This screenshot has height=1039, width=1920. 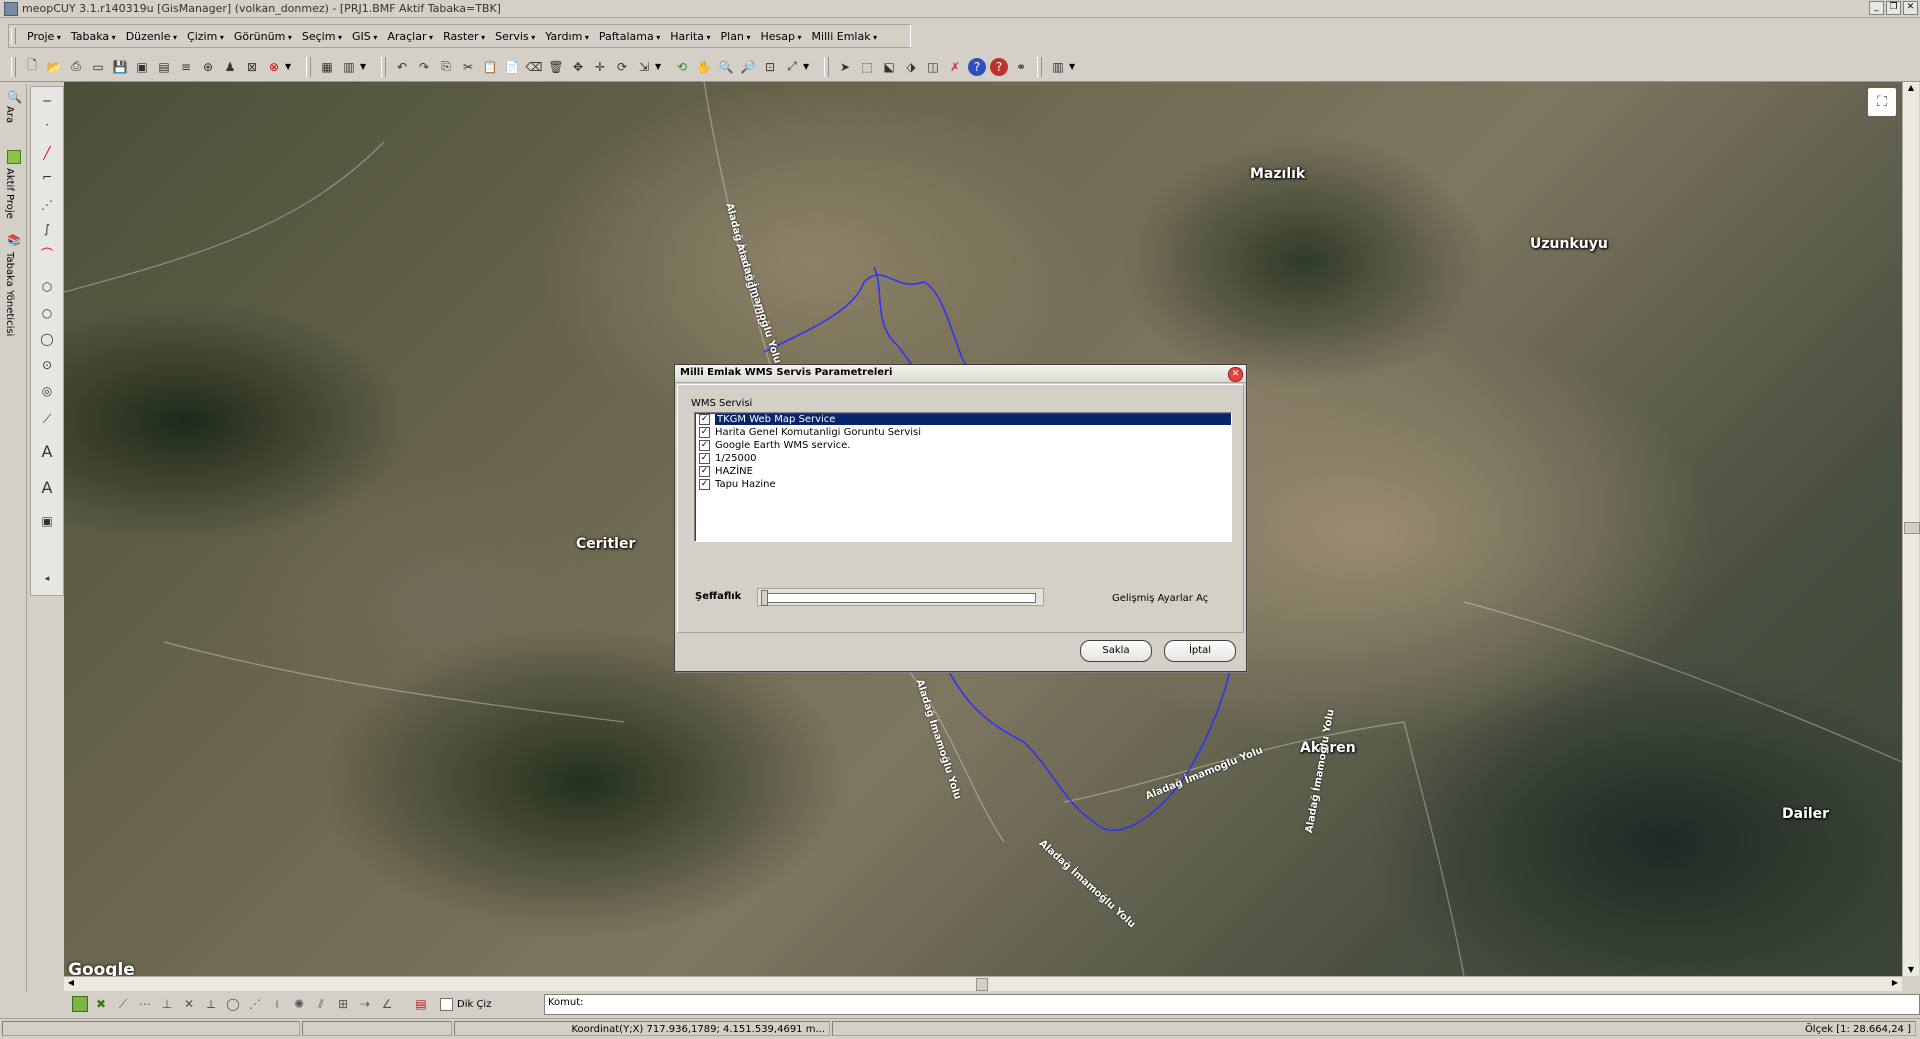 What do you see at coordinates (321, 1004) in the screenshot?
I see `snap-parallel-icon: ⫽` at bounding box center [321, 1004].